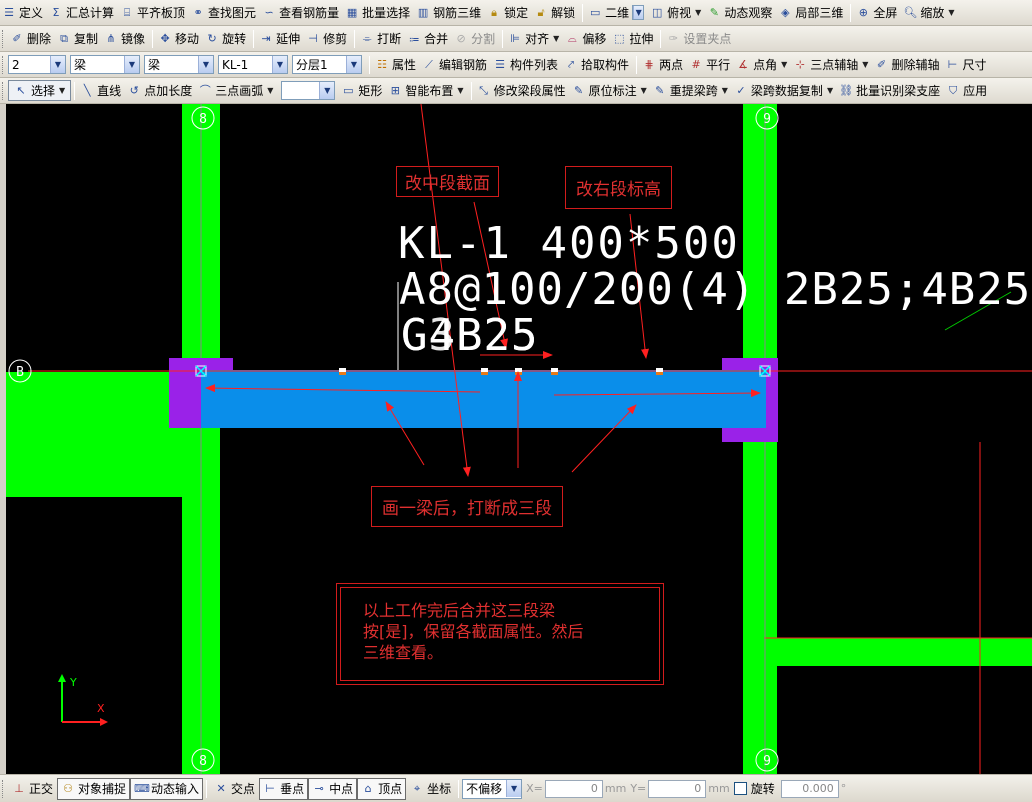 The image size is (1032, 802). I want to click on layer-select: 分层1 ▼, so click(327, 64).